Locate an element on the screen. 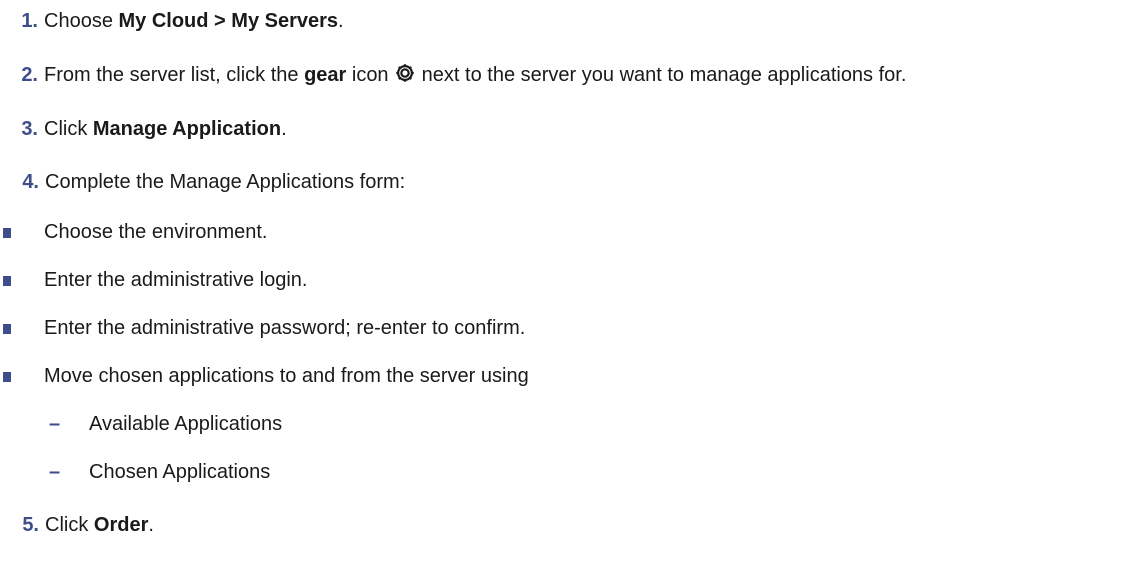  manage-application-label: Manage Application is located at coordinates (187, 129).